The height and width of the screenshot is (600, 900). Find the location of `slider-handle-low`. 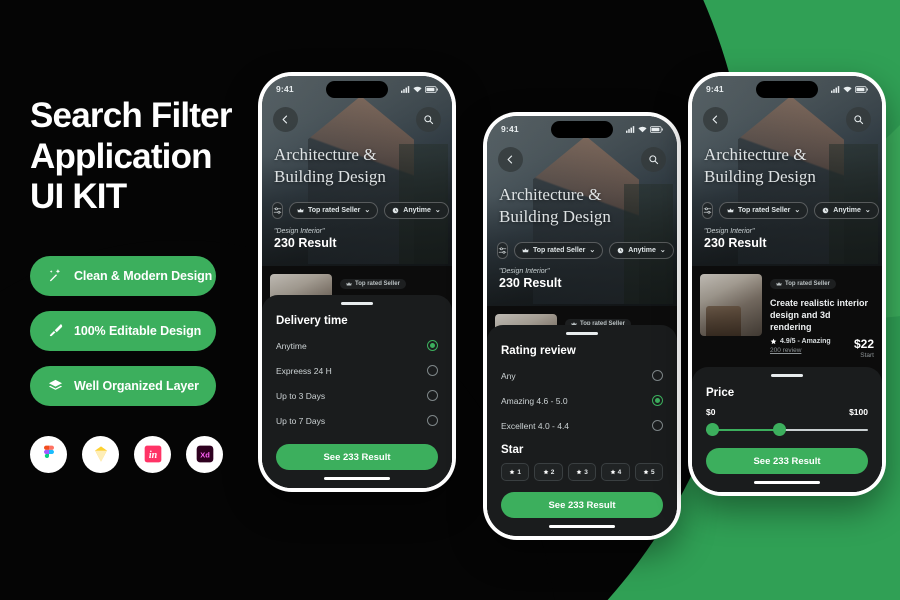

slider-handle-low is located at coordinates (712, 429).